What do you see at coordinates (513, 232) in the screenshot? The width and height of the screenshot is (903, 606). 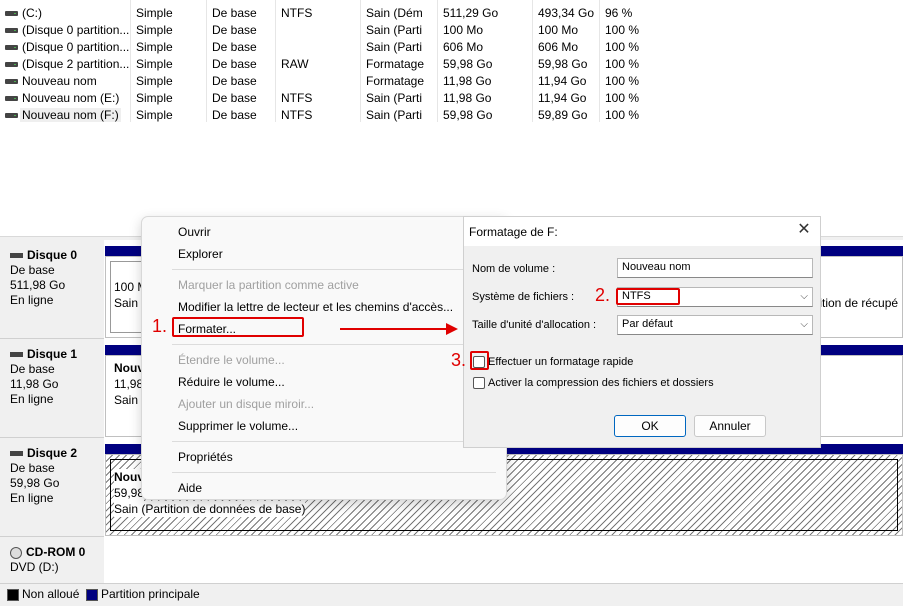 I see `dialog-title: Formatage de F:` at bounding box center [513, 232].